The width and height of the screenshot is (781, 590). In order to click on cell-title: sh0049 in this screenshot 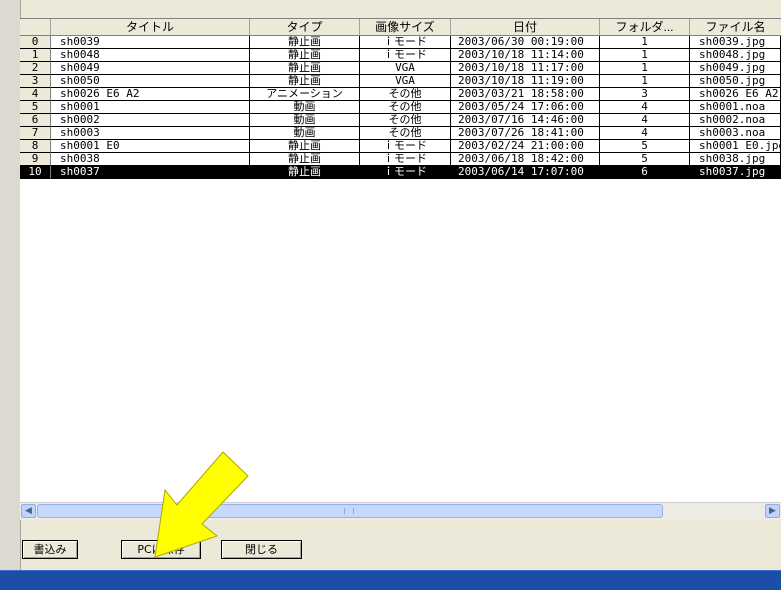, I will do `click(150, 68)`.